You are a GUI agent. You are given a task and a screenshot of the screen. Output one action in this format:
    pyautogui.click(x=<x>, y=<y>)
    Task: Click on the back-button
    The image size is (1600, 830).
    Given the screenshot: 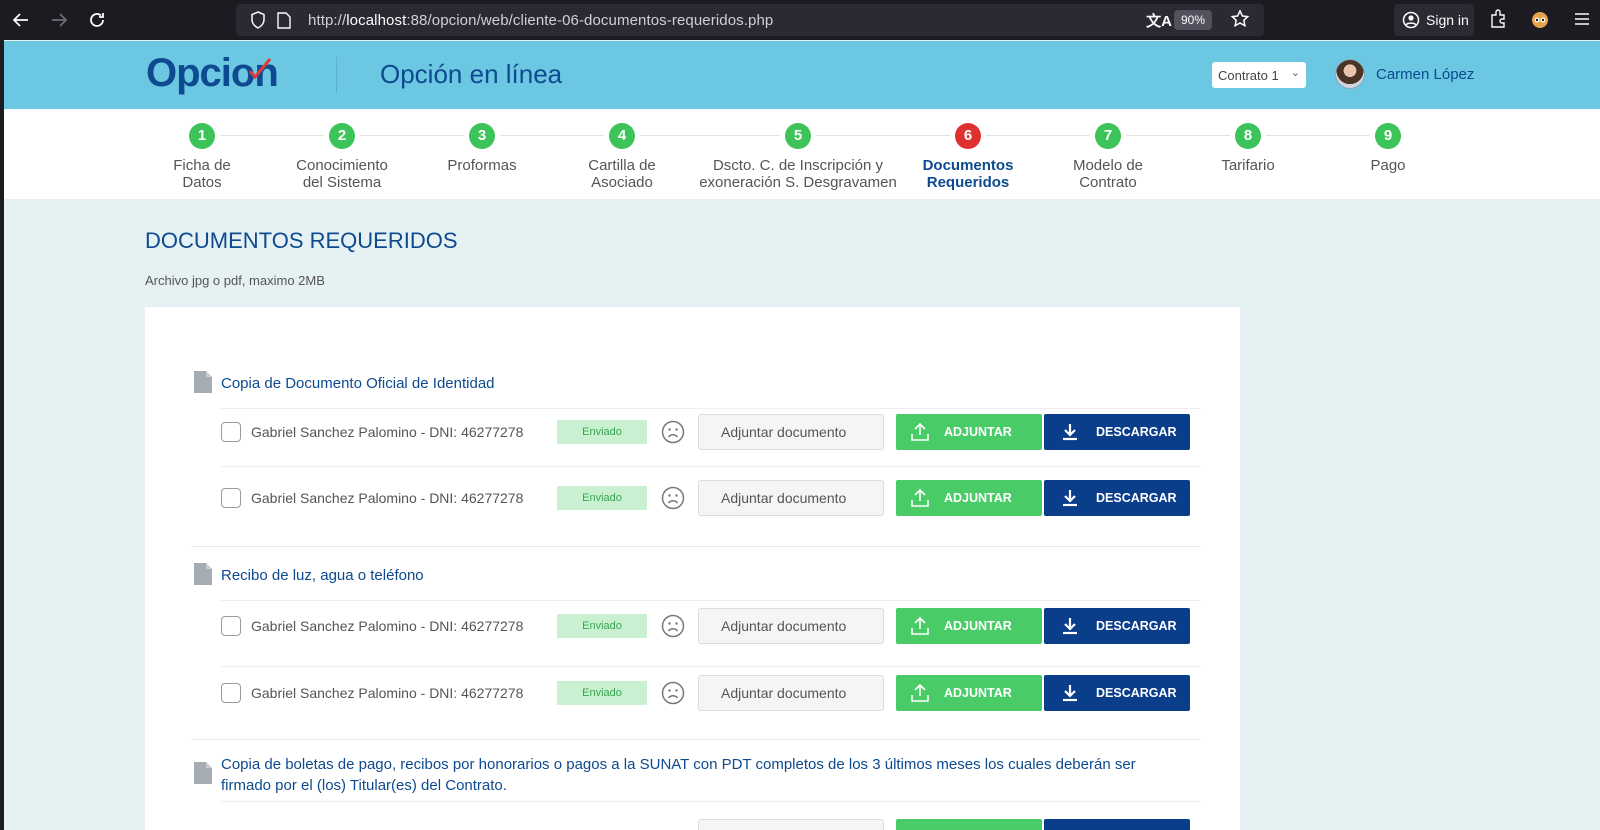 What is the action you would take?
    pyautogui.click(x=21, y=20)
    